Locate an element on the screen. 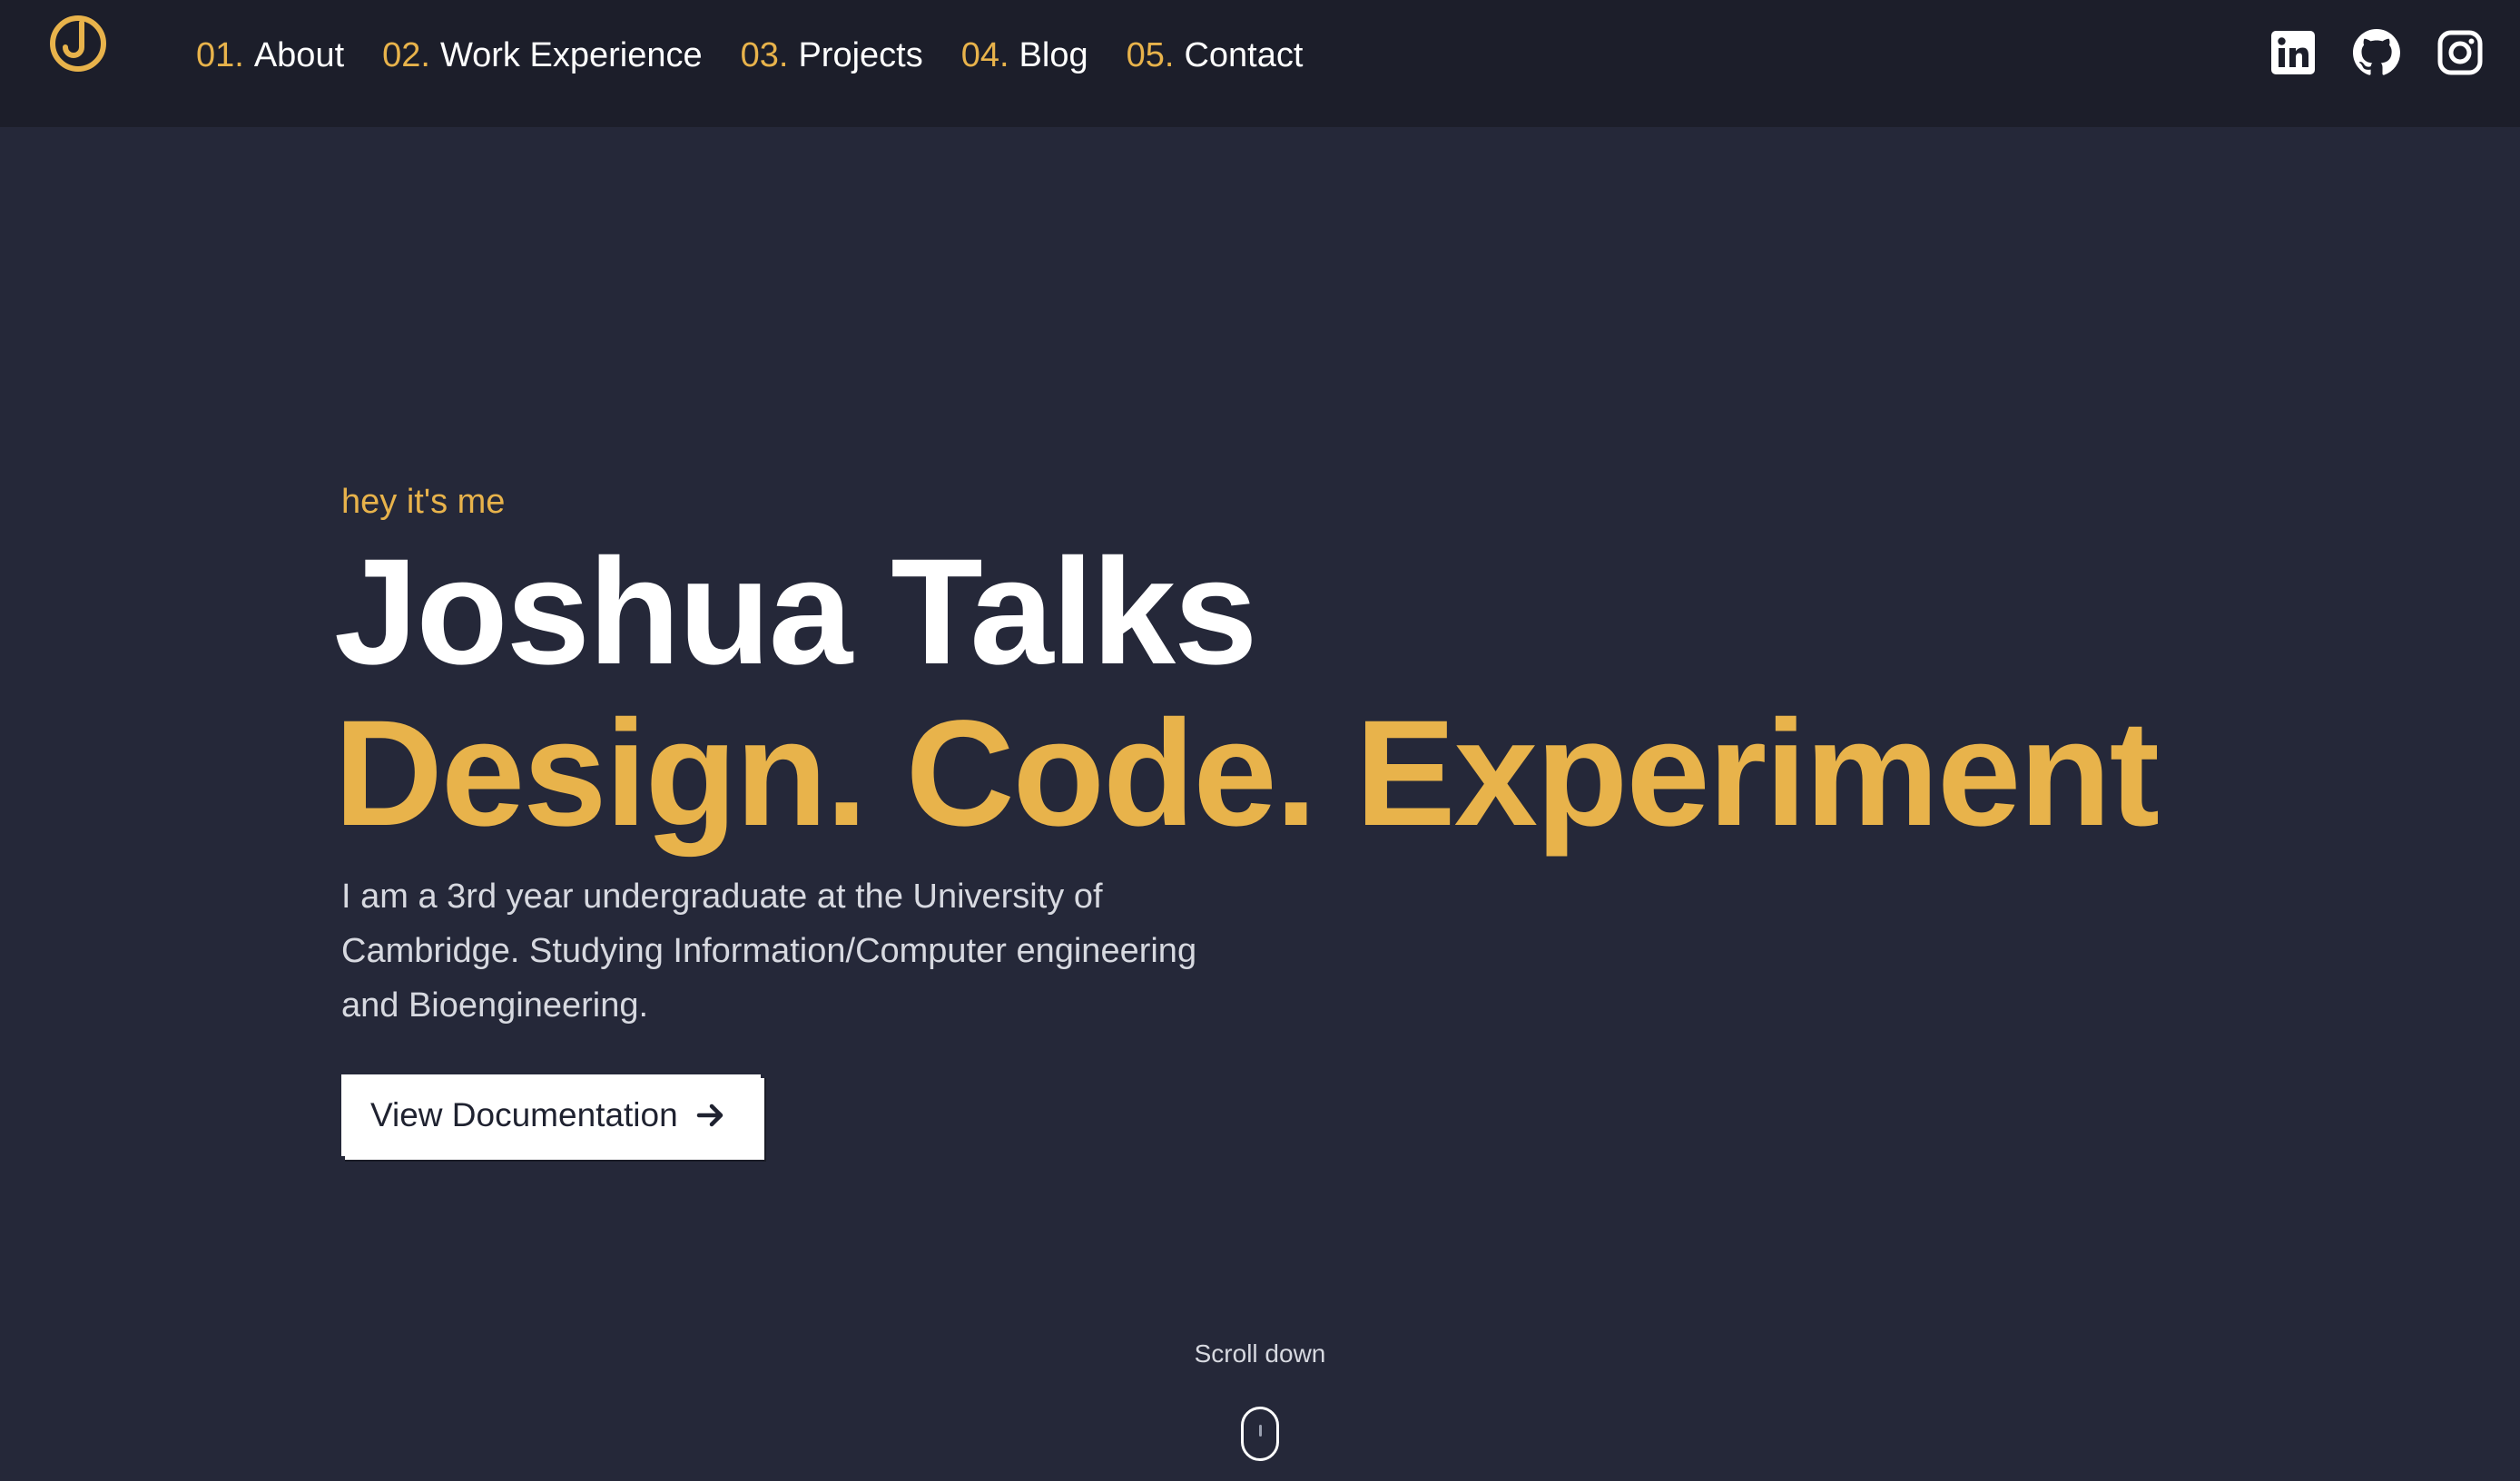 This screenshot has height=1481, width=2520. scroll-indicator: Scroll down is located at coordinates (1260, 1397).